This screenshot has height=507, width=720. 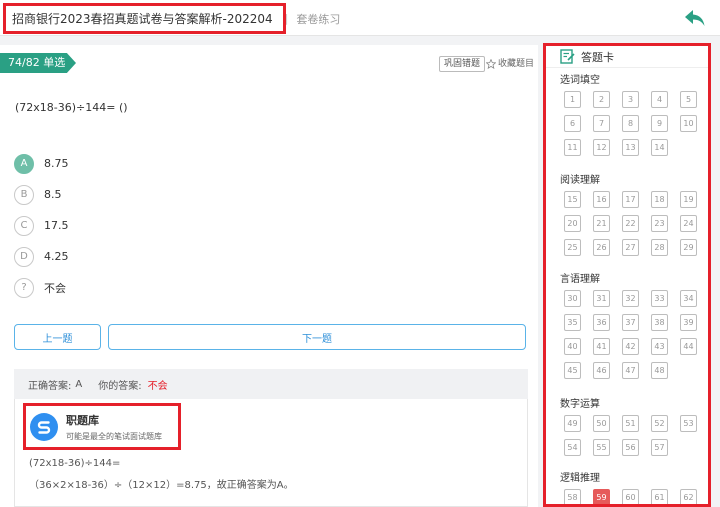 I want to click on question-number-button: 21, so click(x=601, y=223).